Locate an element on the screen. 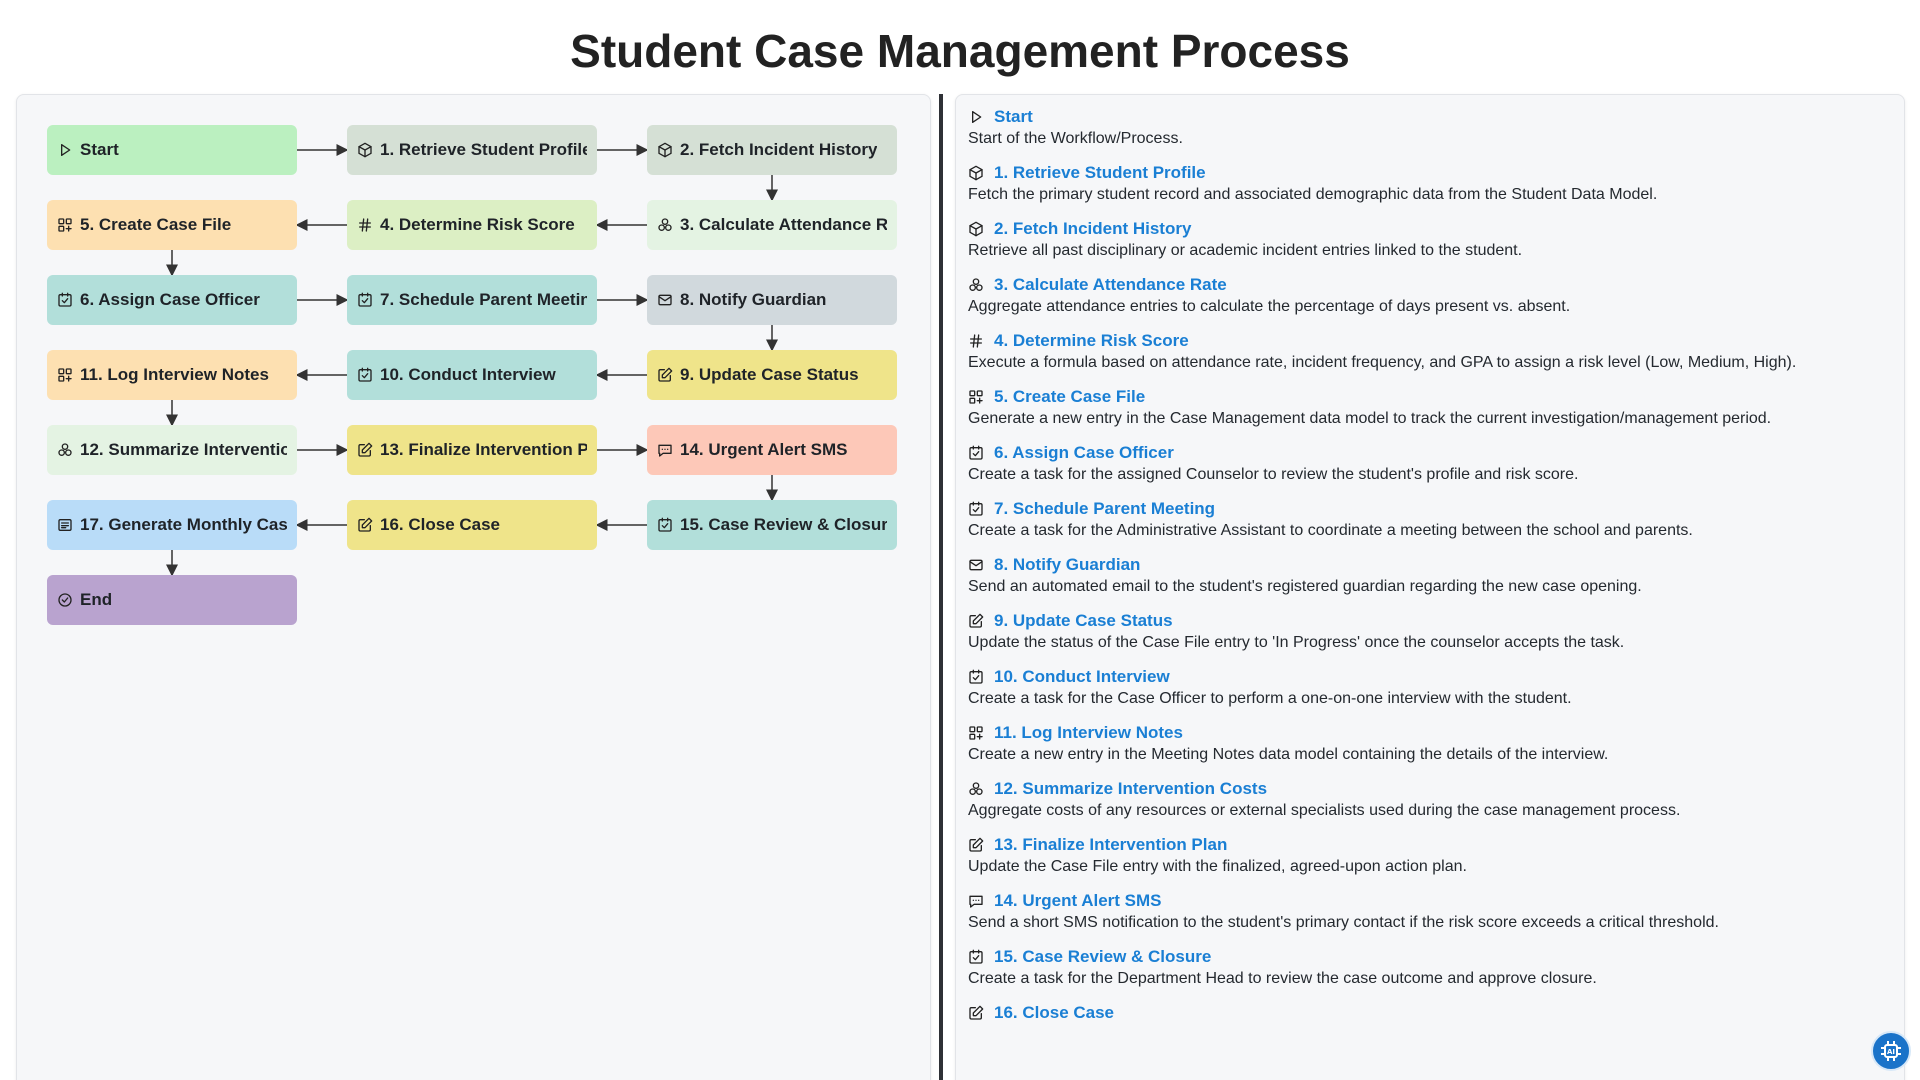 The width and height of the screenshot is (1920, 1080). flow-node-n17: 17. Generate Monthly Case is located at coordinates (172, 525).